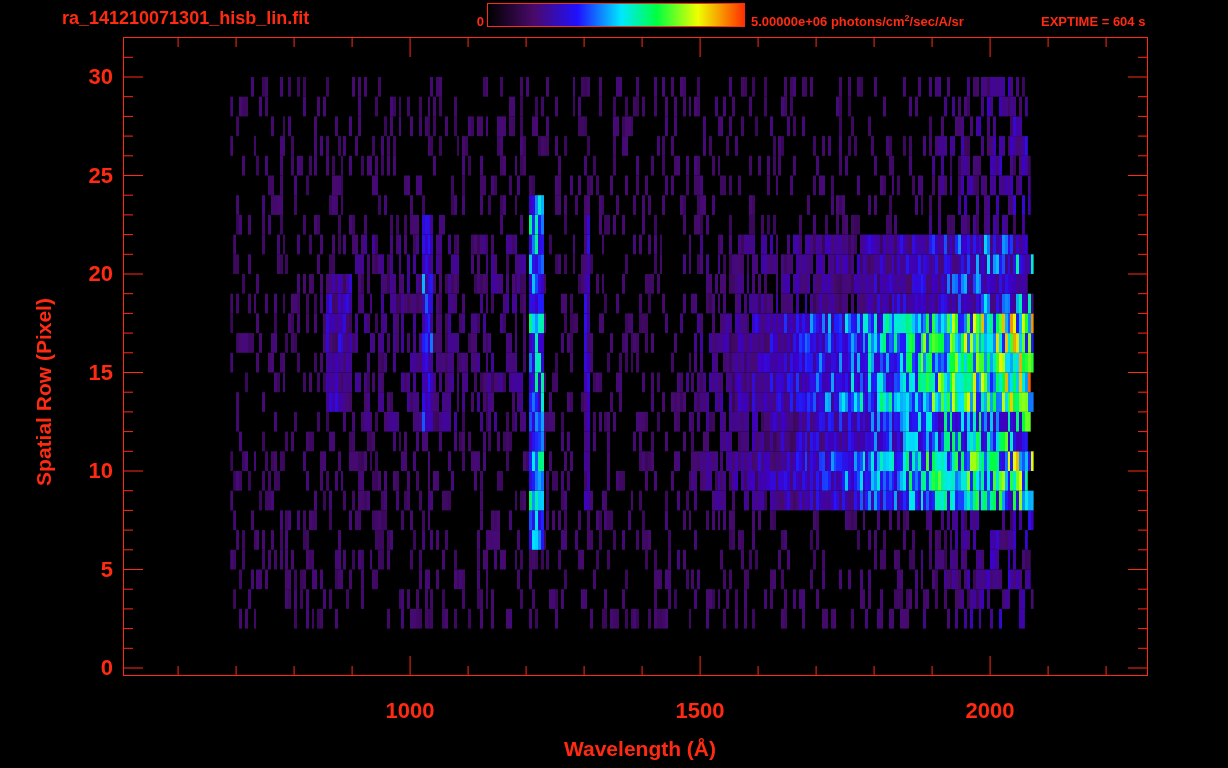  Describe the element at coordinates (186, 18) in the screenshot. I see `file-title: ra_141210071301_hisb_lin.fit` at that location.